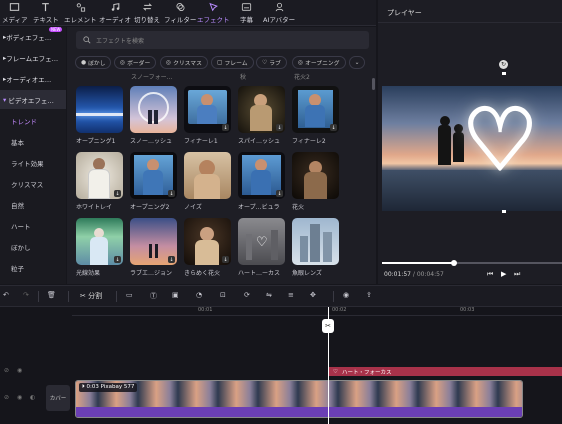  I want to click on prev-frame-icon: ⏮, so click(490, 274).